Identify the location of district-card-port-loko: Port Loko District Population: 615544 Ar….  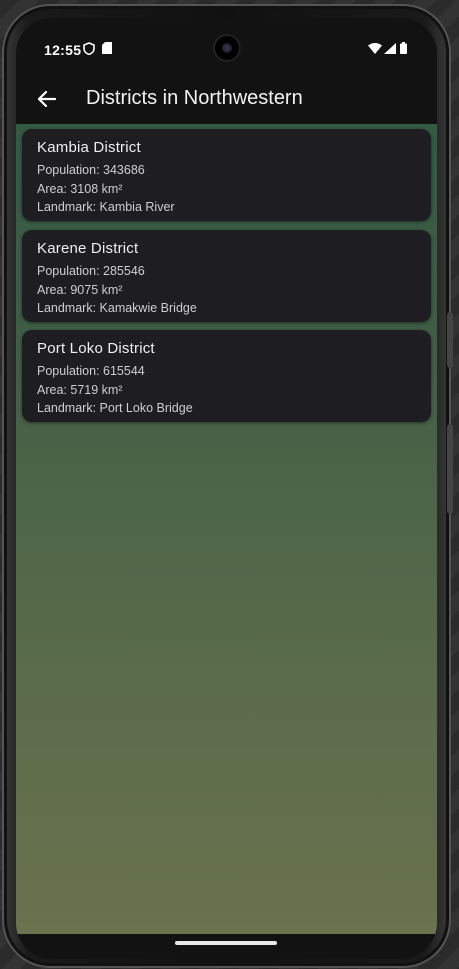
(226, 376).